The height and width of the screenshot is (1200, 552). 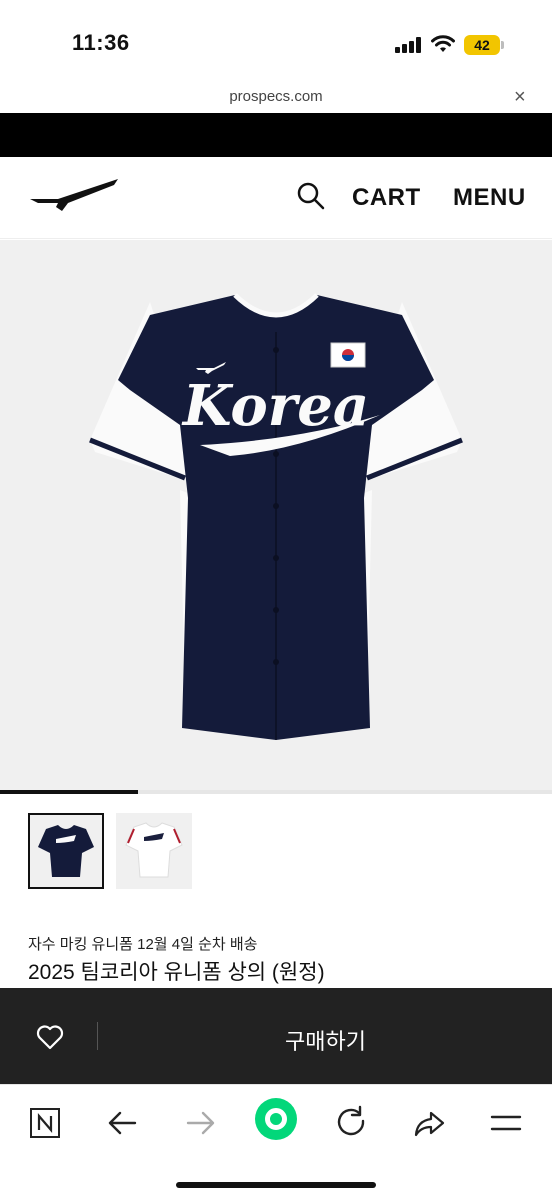 I want to click on white-jersey-thumbnail-image, so click(x=154, y=850).